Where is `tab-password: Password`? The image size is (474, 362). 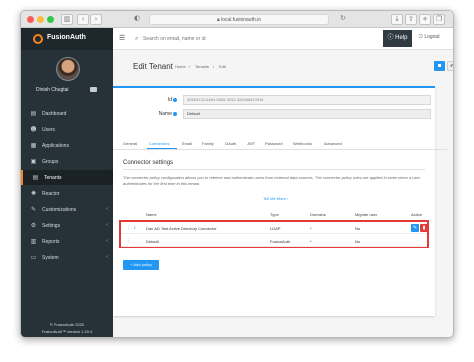 tab-password: Password is located at coordinates (274, 143).